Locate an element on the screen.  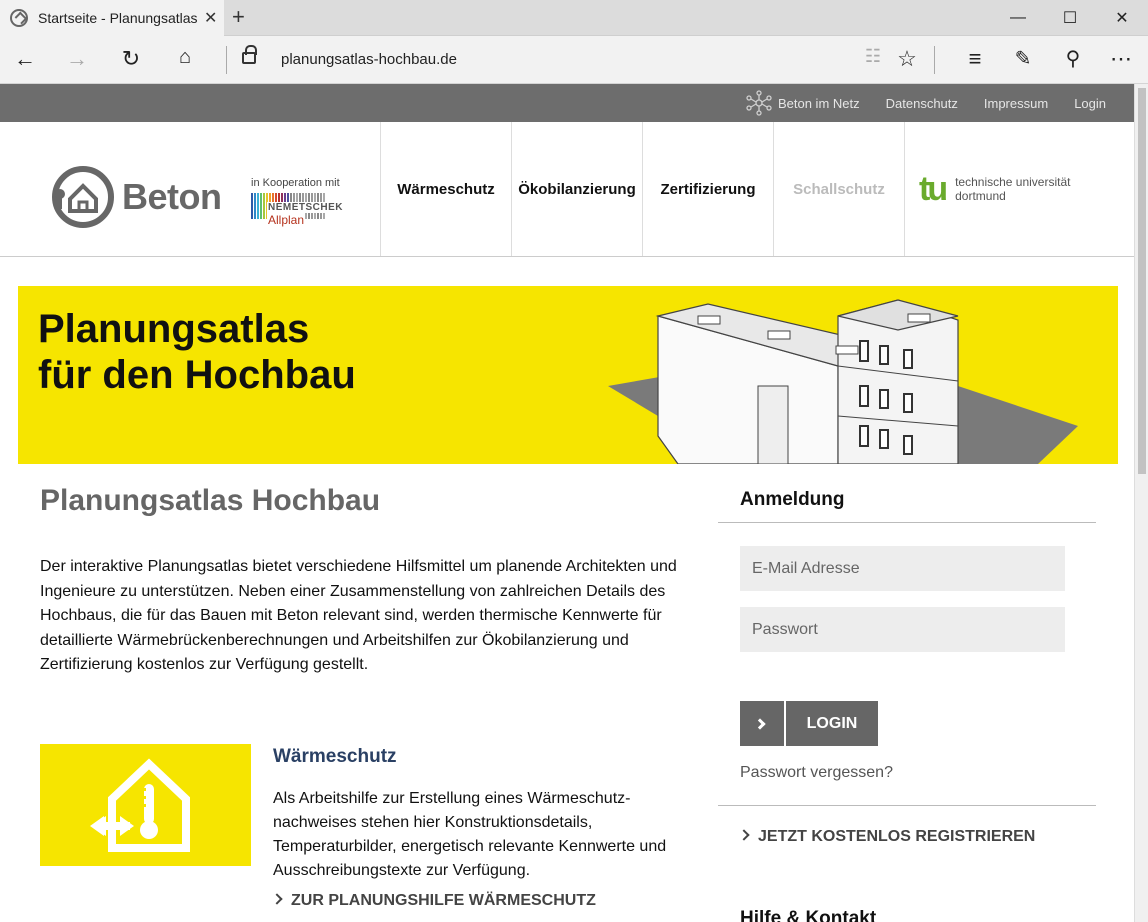
register-link: JETZT KOSTENLOS REGISTRIEREN is located at coordinates (887, 837).